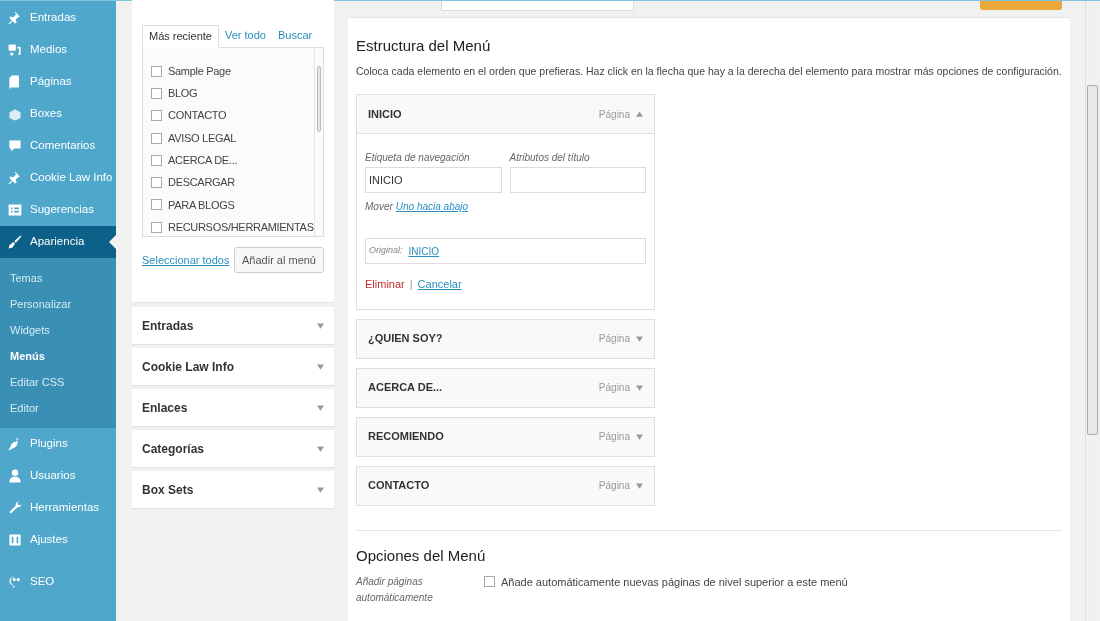 Image resolution: width=1100 pixels, height=621 pixels. What do you see at coordinates (505, 387) in the screenshot?
I see `menu-item-bar: ACERCA DE... Página` at bounding box center [505, 387].